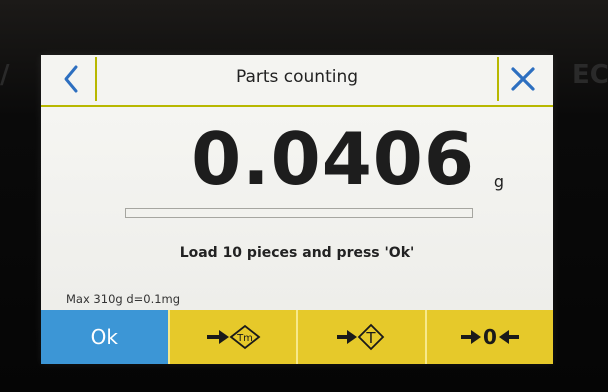 Image resolution: width=608 pixels, height=392 pixels. What do you see at coordinates (123, 299) in the screenshot?
I see `scale-spec: Max 310g d=0.1mg` at bounding box center [123, 299].